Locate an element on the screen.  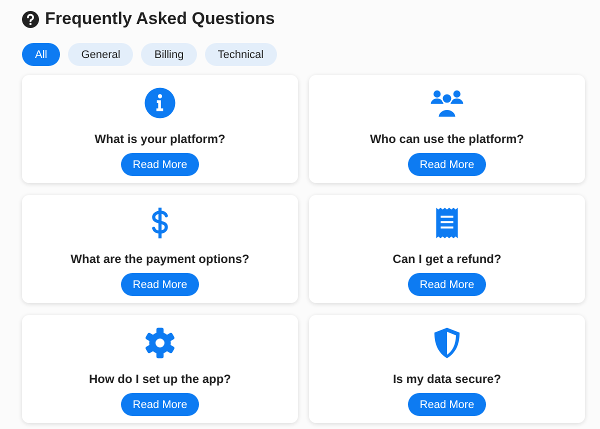
info-icon is located at coordinates (160, 103).